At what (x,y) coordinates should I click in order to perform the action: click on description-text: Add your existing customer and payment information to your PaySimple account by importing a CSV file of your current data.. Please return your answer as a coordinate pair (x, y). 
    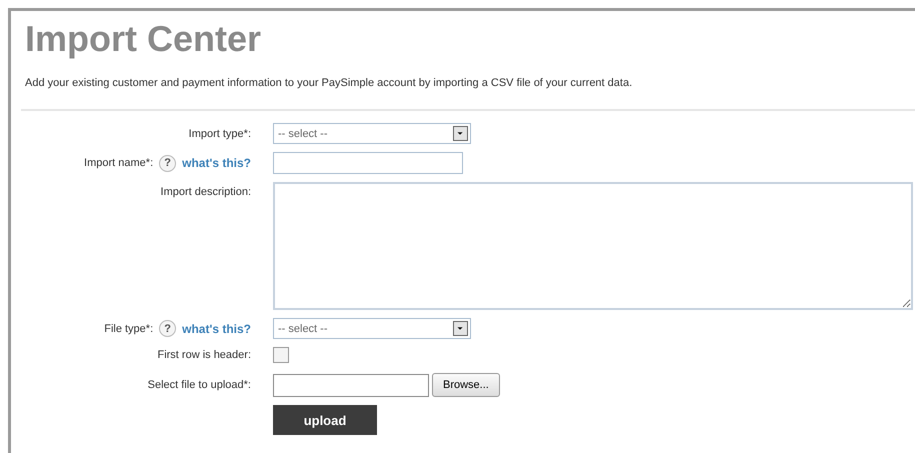
    Looking at the image, I should click on (329, 83).